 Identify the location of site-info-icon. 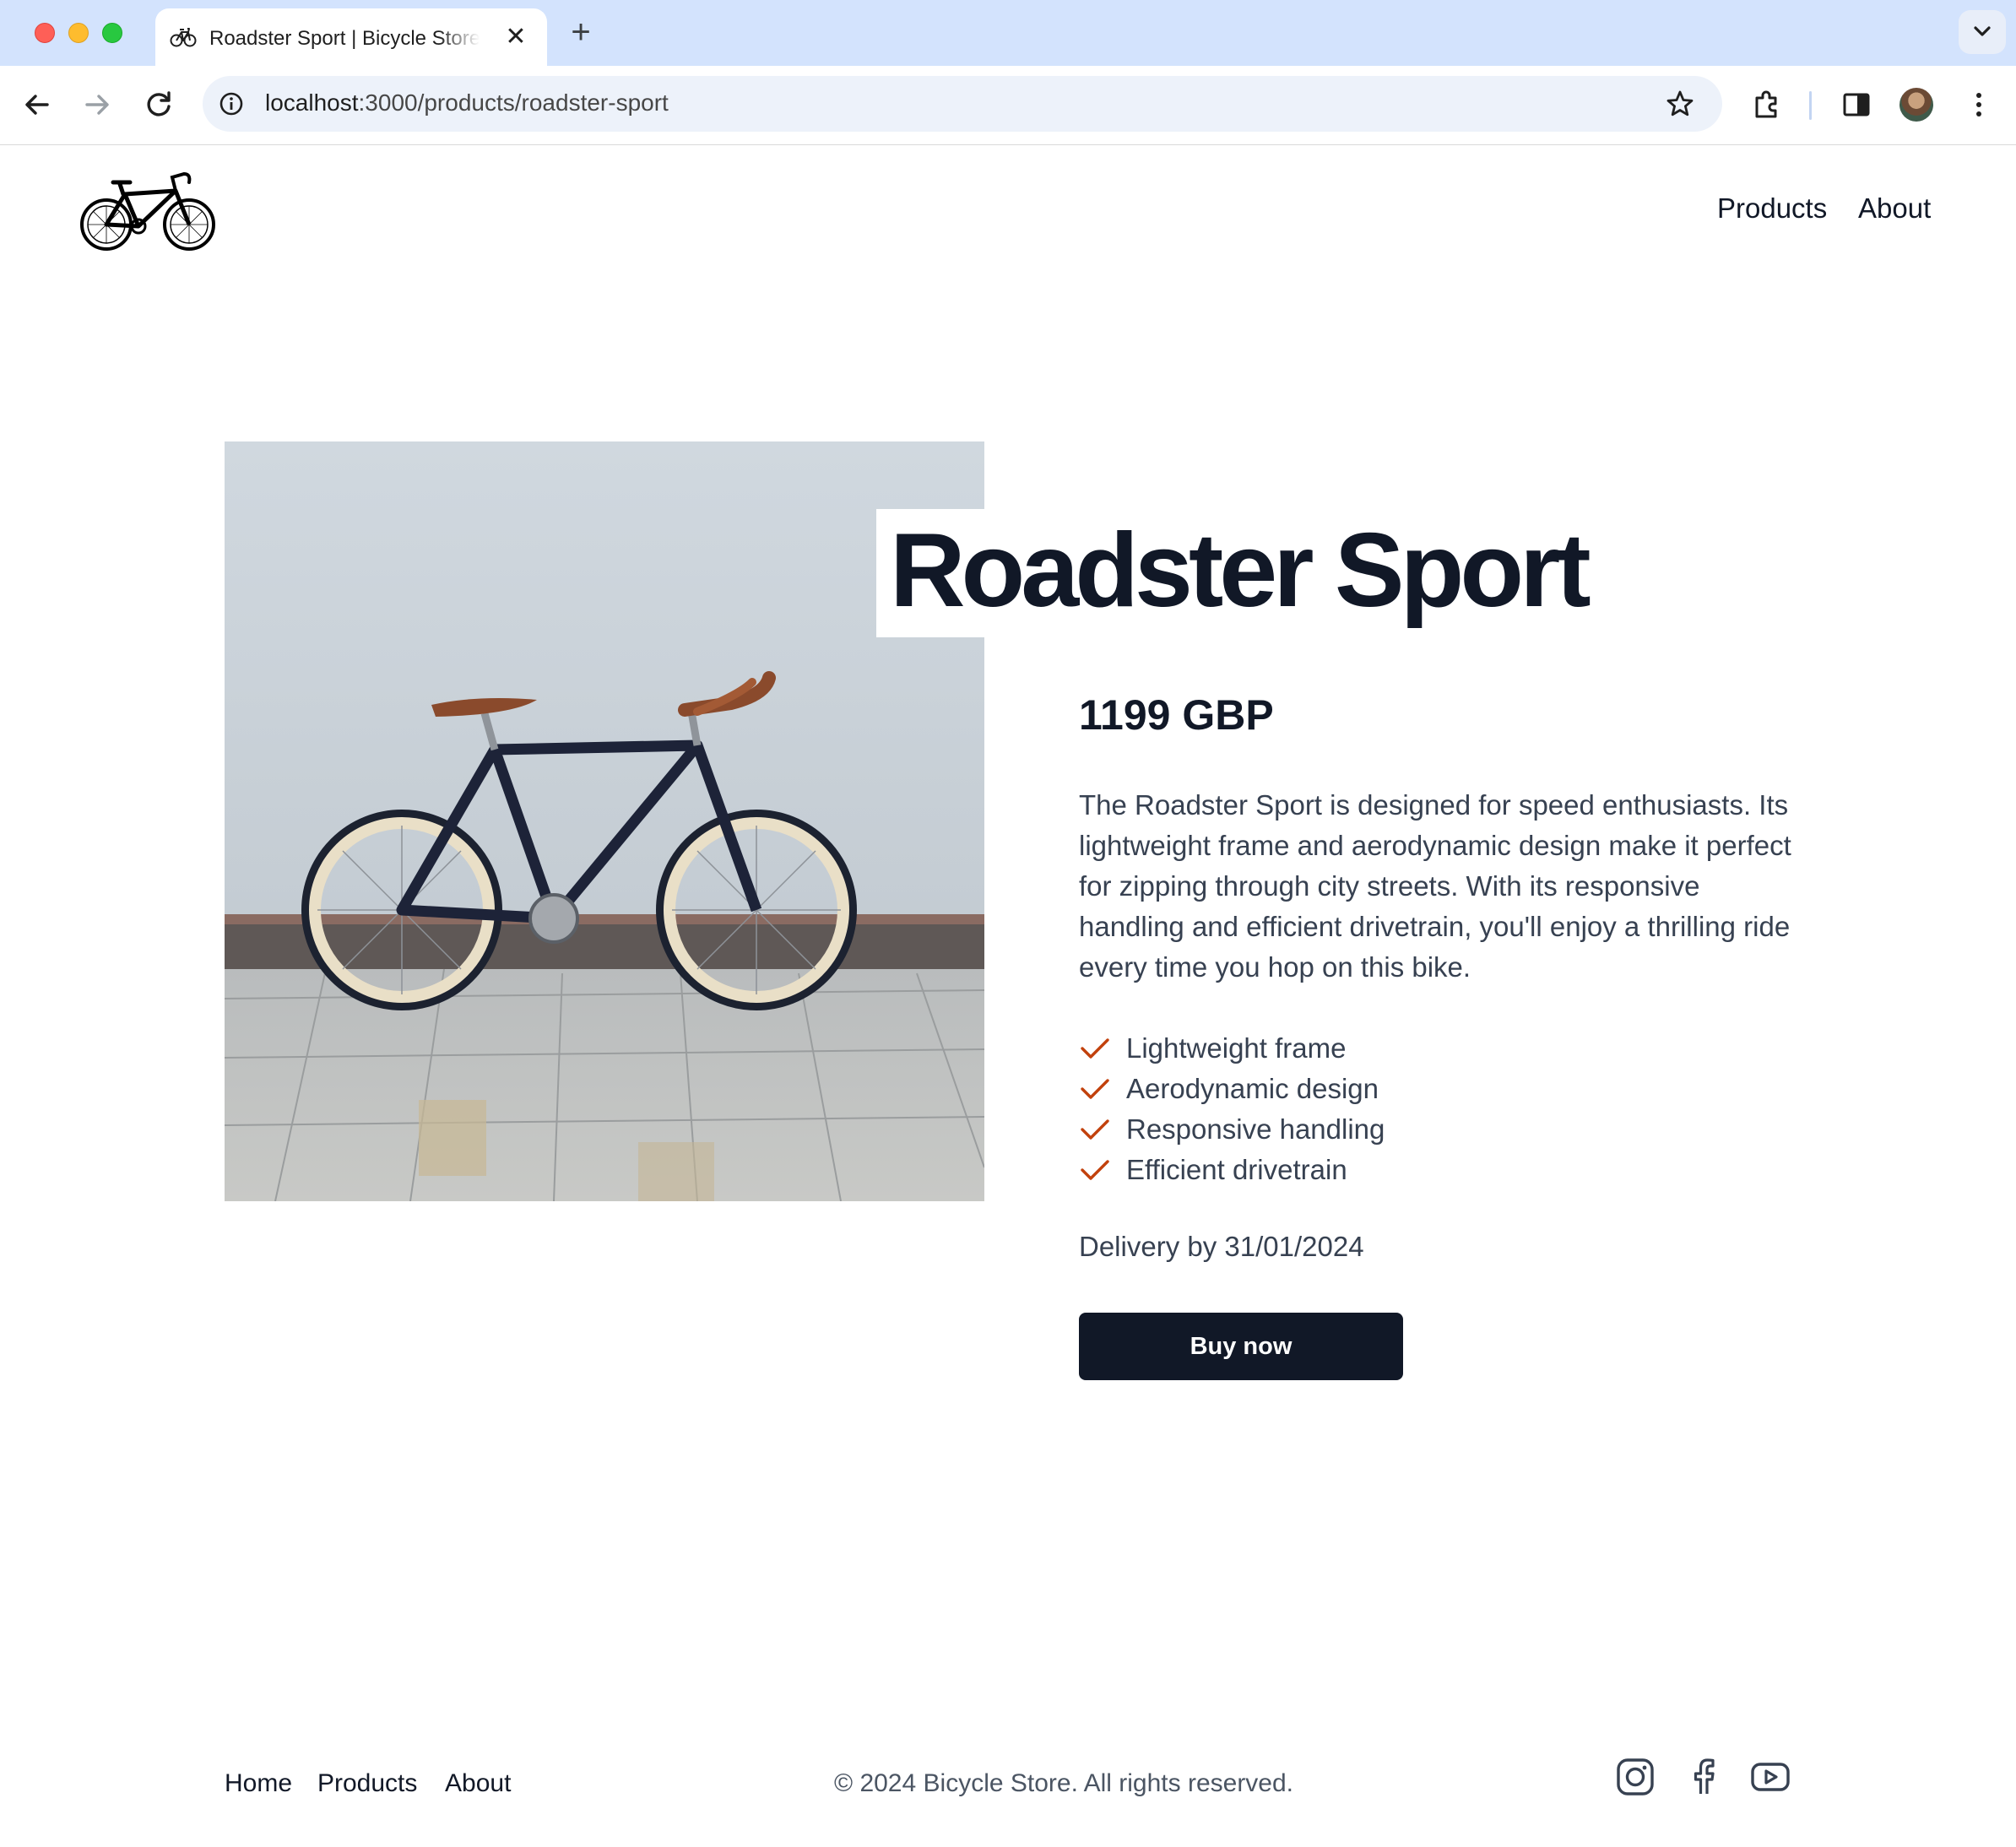
(232, 103).